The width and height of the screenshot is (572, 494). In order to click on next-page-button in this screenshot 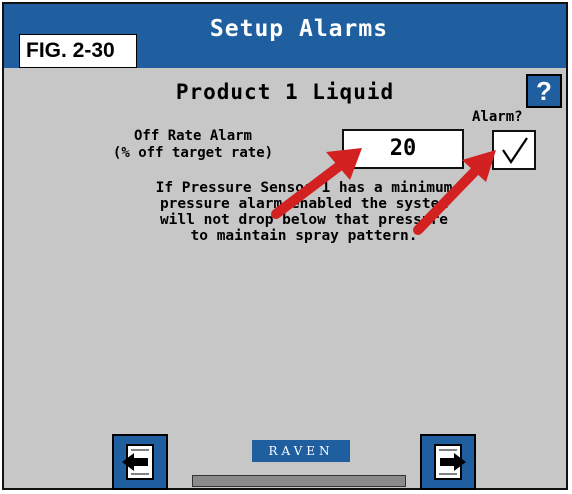, I will do `click(448, 462)`.